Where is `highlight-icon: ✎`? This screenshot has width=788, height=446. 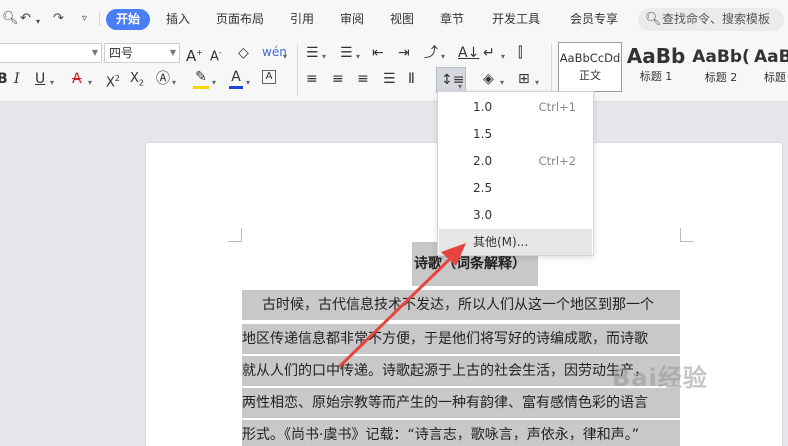
highlight-icon: ✎ is located at coordinates (201, 78).